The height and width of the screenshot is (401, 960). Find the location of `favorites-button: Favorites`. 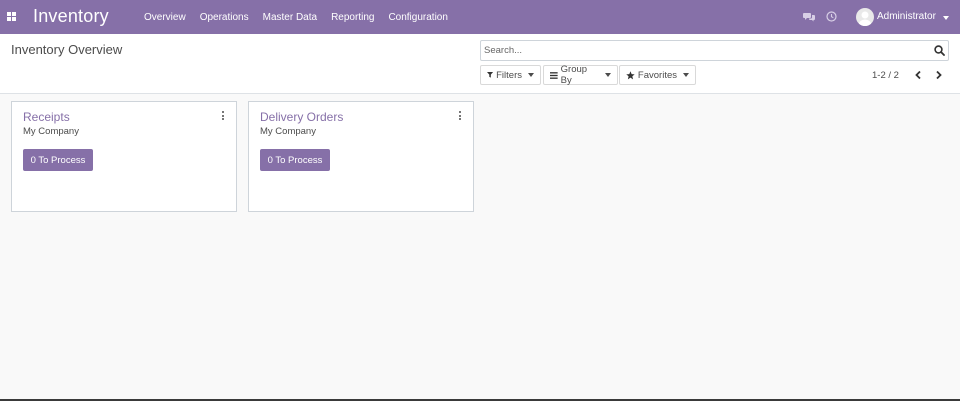

favorites-button: Favorites is located at coordinates (657, 75).